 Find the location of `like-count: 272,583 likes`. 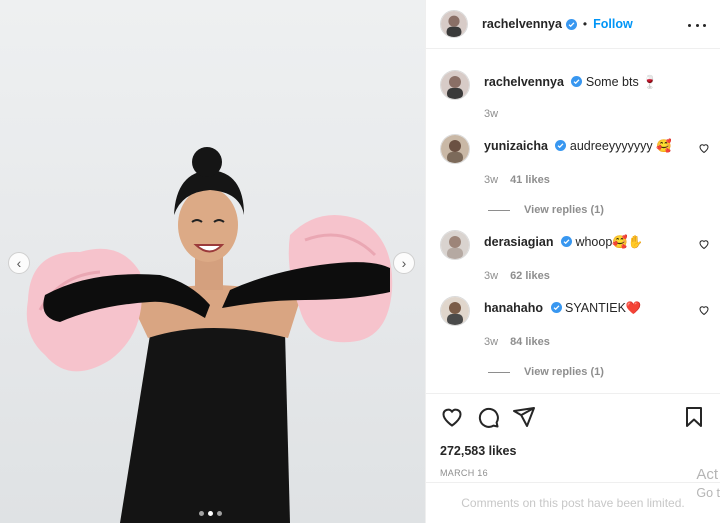

like-count: 272,583 likes is located at coordinates (573, 451).